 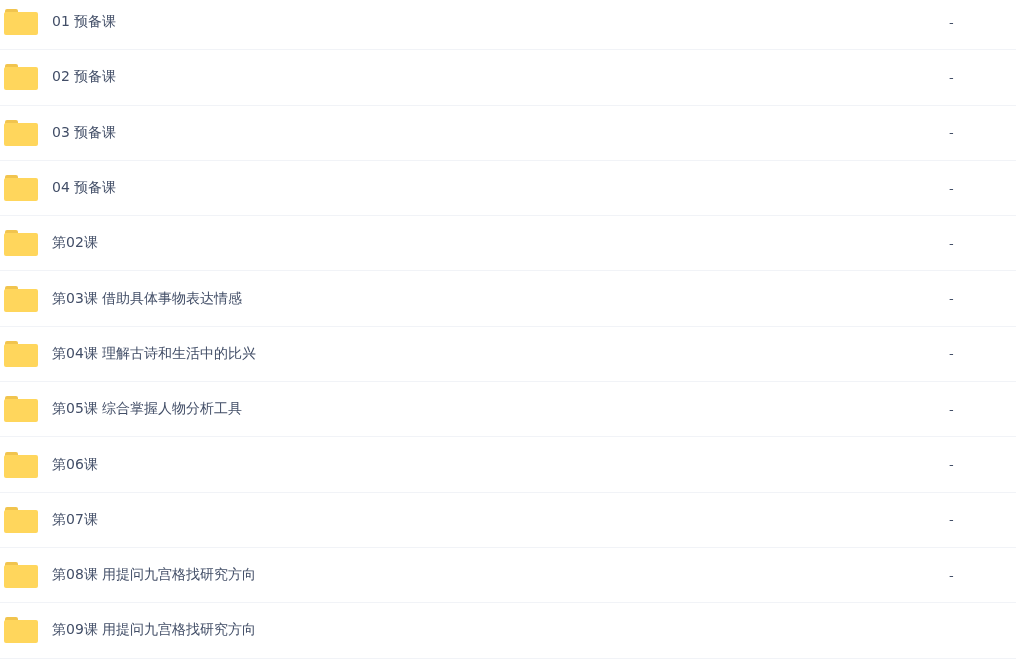 What do you see at coordinates (75, 464) in the screenshot?
I see `folder-name: 第06课` at bounding box center [75, 464].